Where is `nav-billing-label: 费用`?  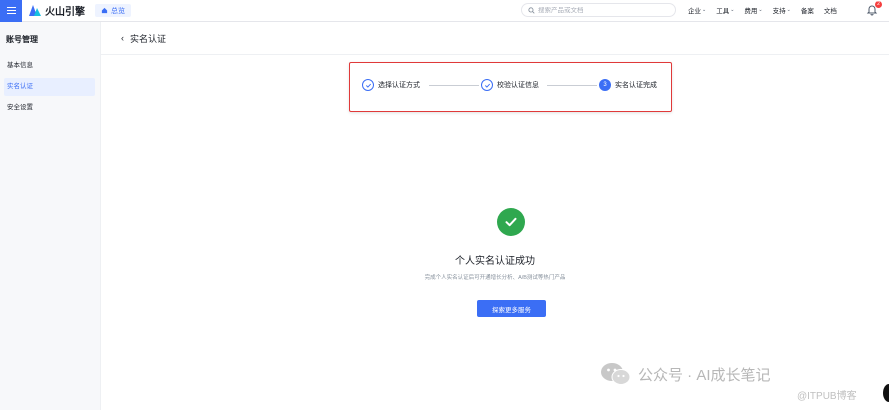 nav-billing-label: 费用 is located at coordinates (751, 11).